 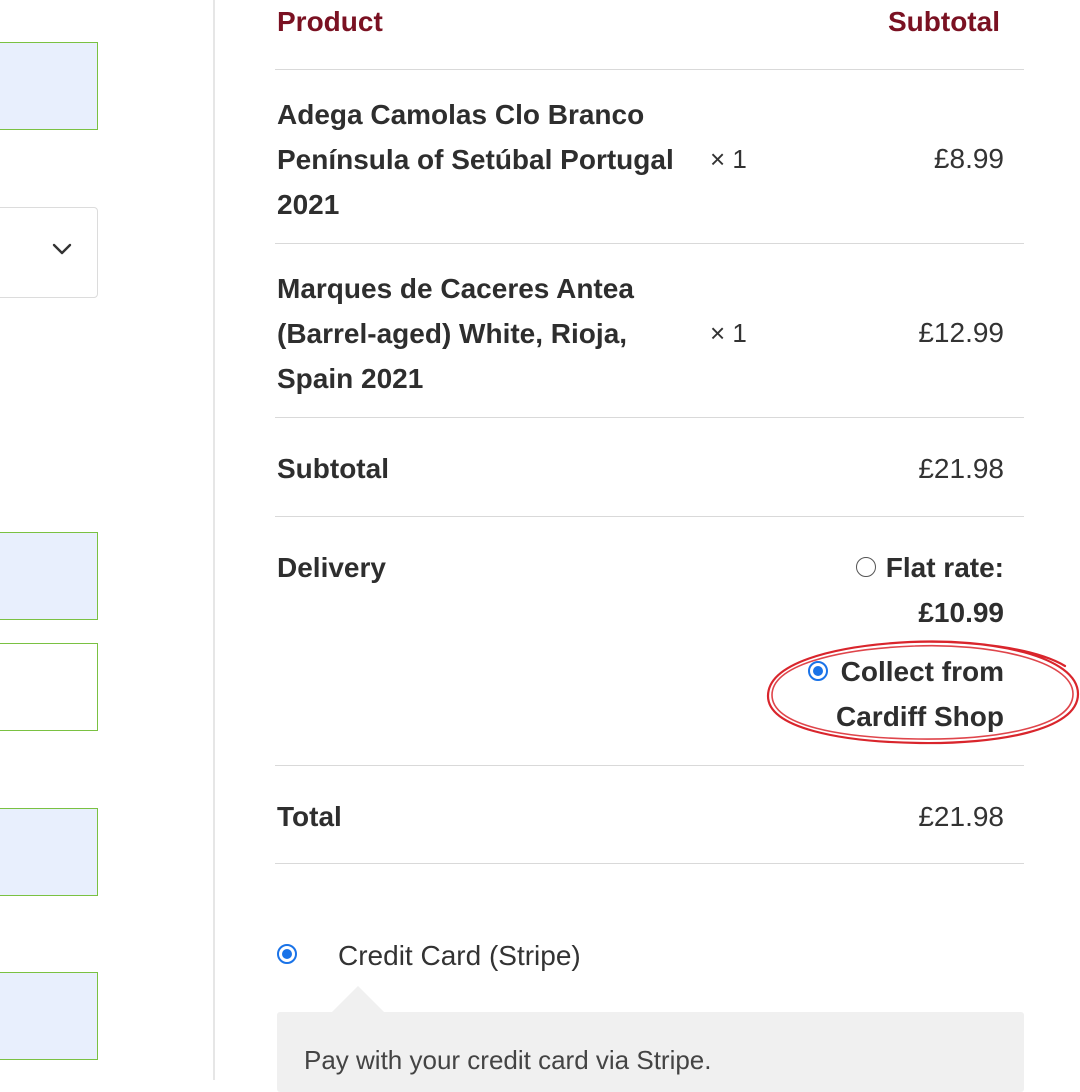 What do you see at coordinates (287, 954) in the screenshot?
I see `payment-radio-stripe` at bounding box center [287, 954].